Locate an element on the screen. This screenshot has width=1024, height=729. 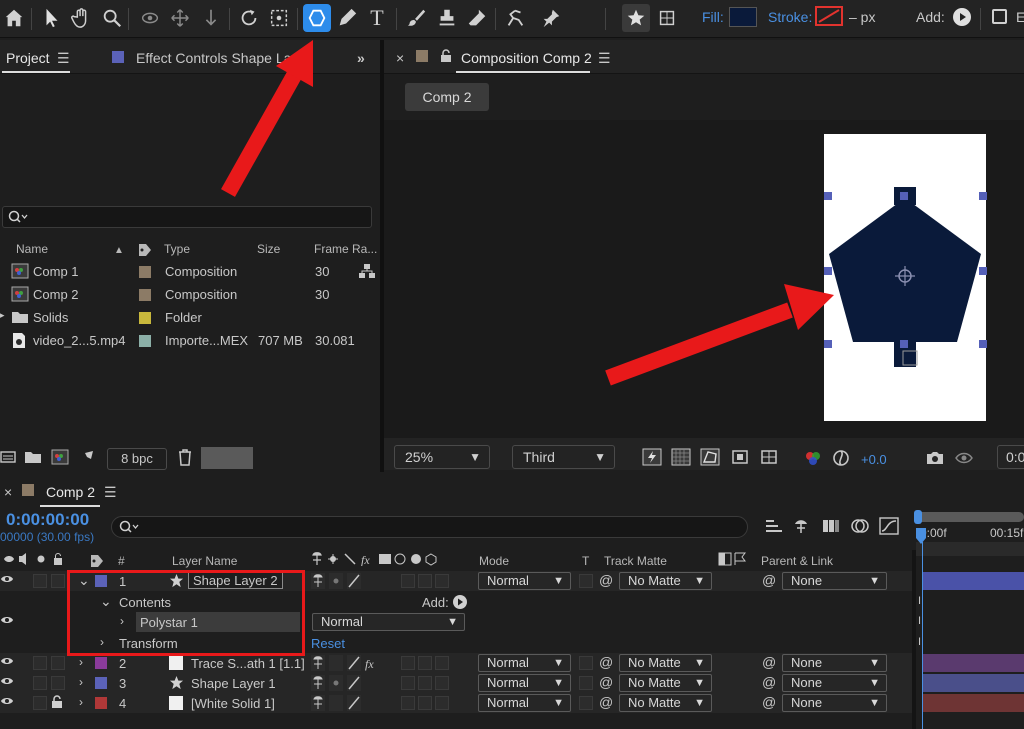
flowchart-icon is located at coordinates (367, 272).